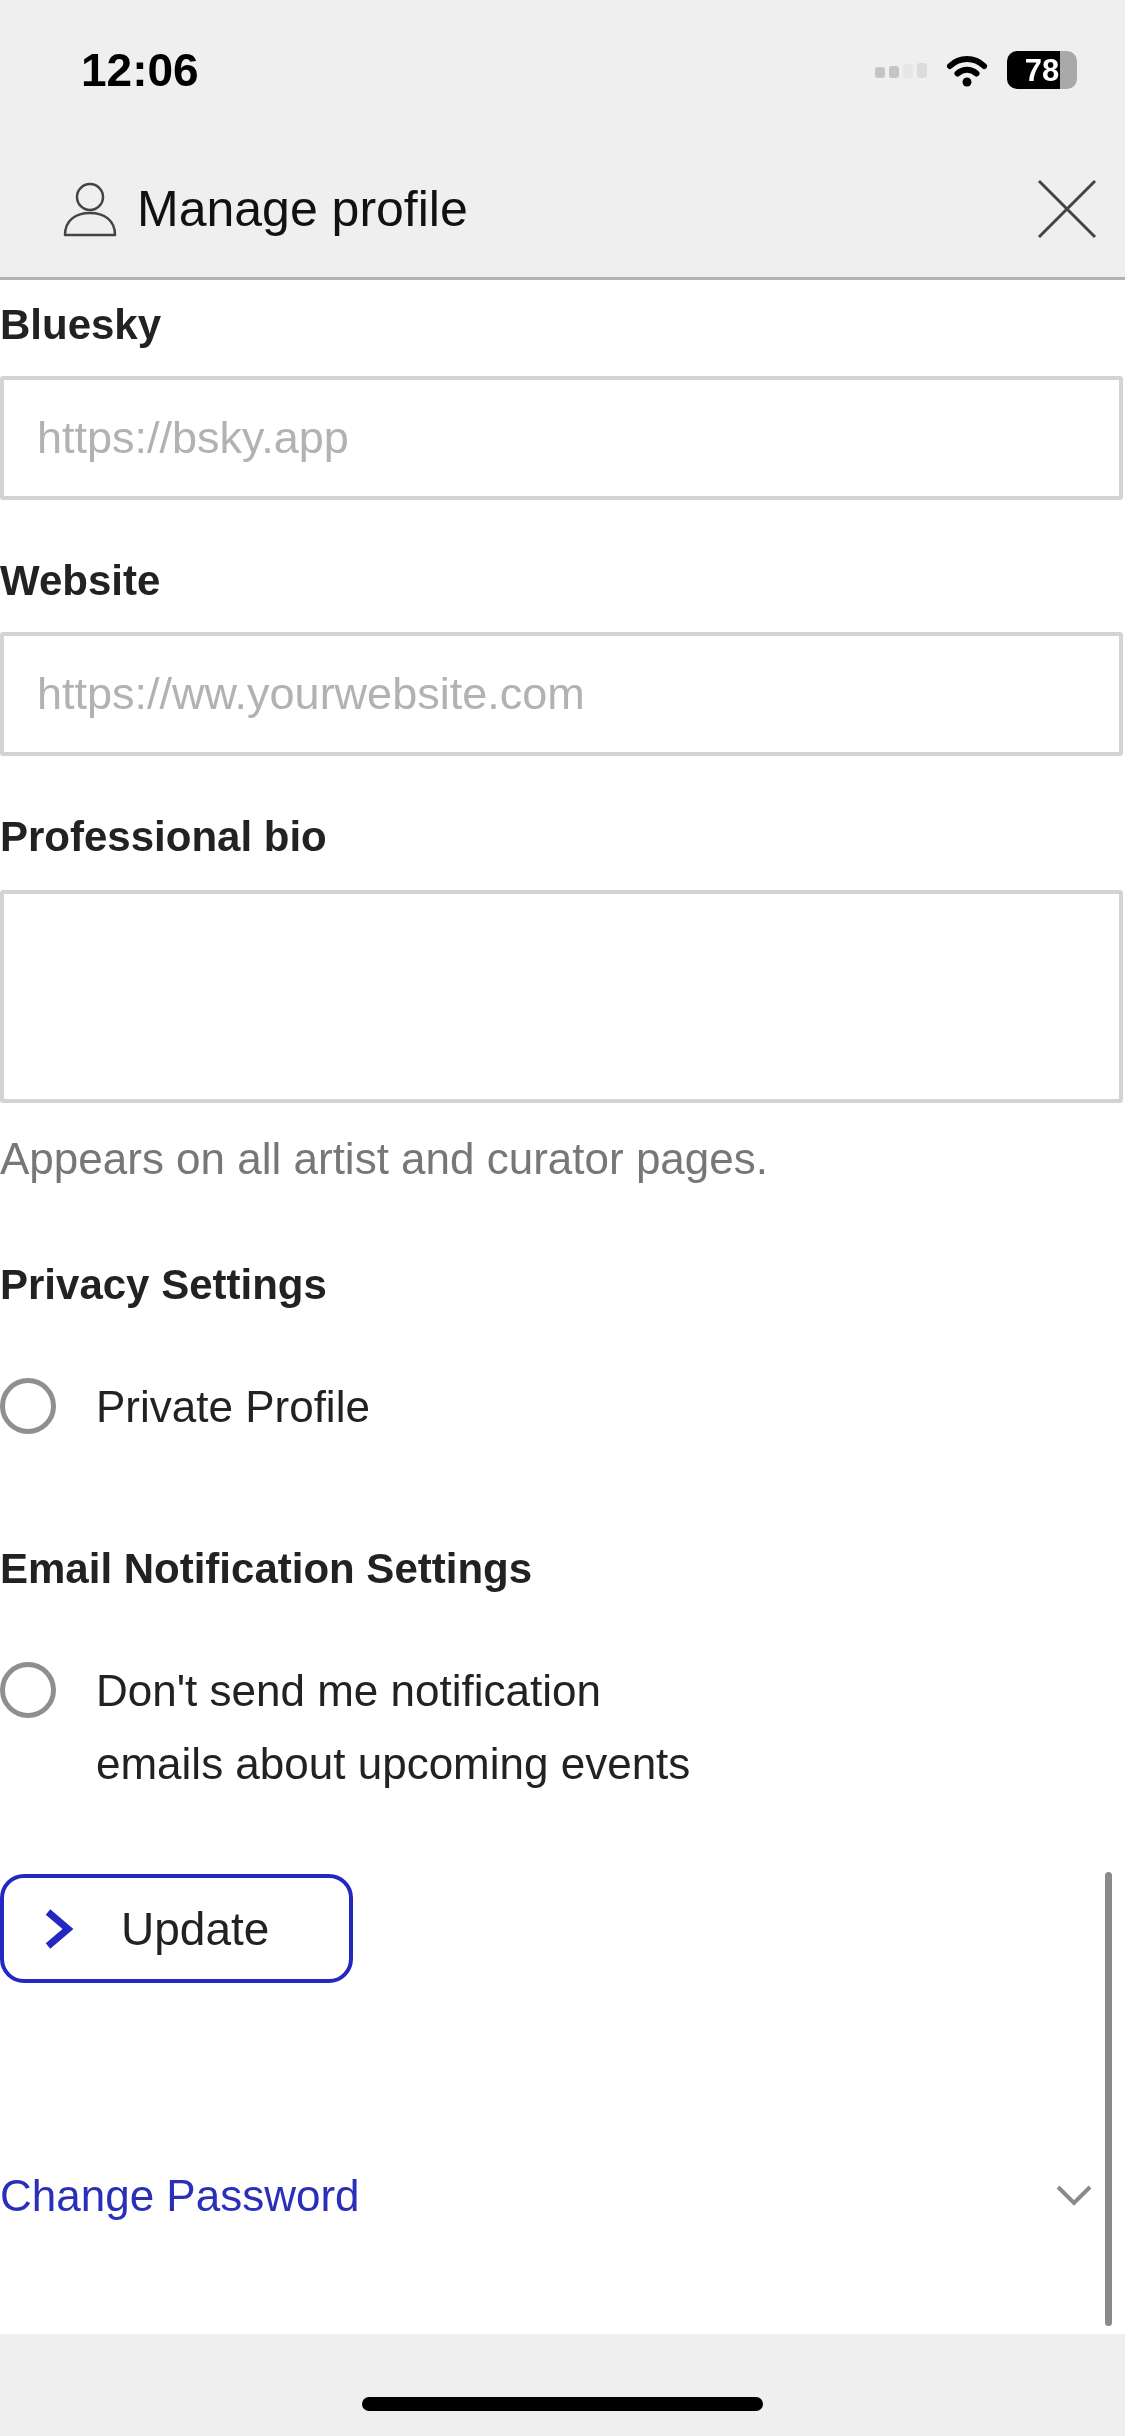  Describe the element at coordinates (267, 1569) in the screenshot. I see `section-heading: Email Notification Settings` at that location.